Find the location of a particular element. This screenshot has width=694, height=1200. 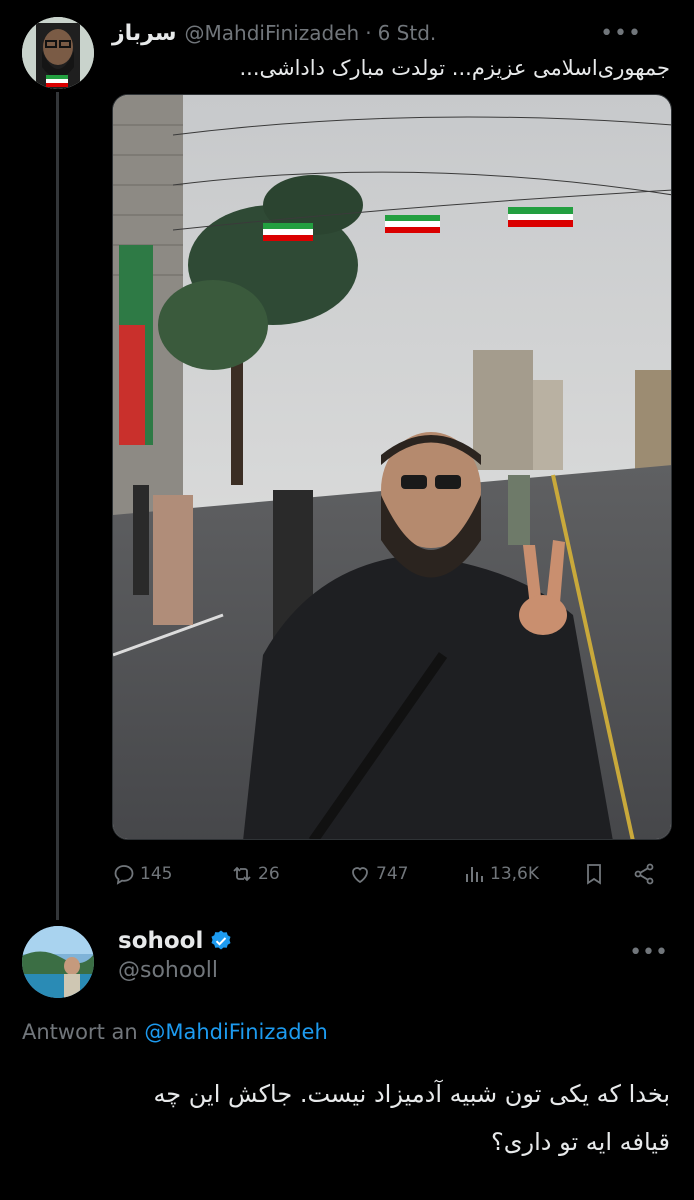

thread-line is located at coordinates (57, 506).